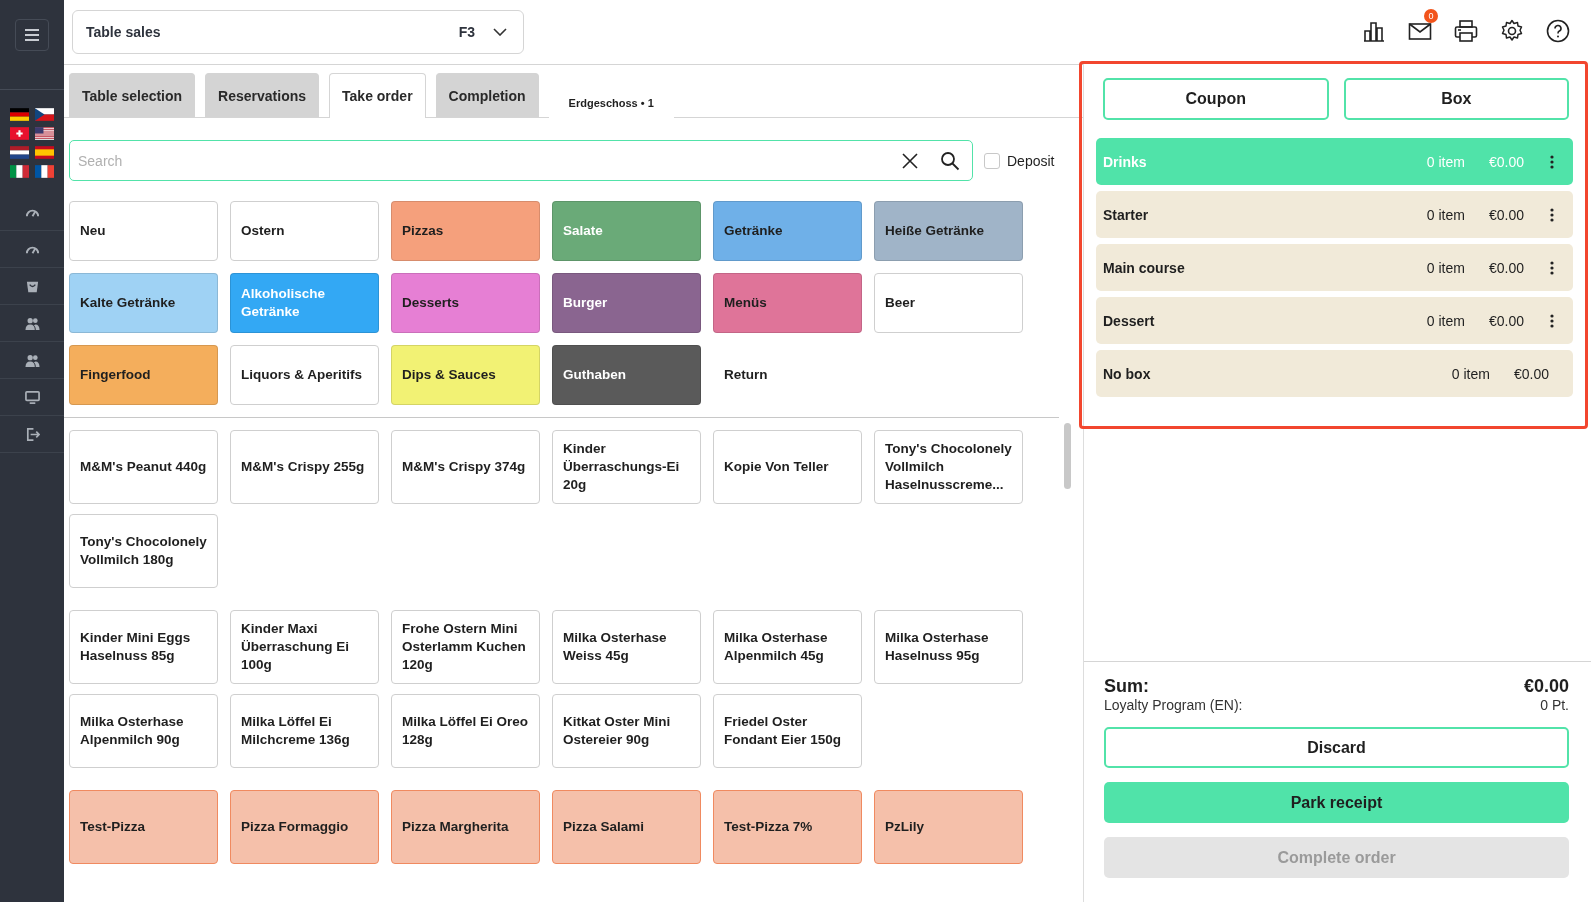 This screenshot has width=1591, height=902. Describe the element at coordinates (1466, 30) in the screenshot. I see `printer-icon` at that location.